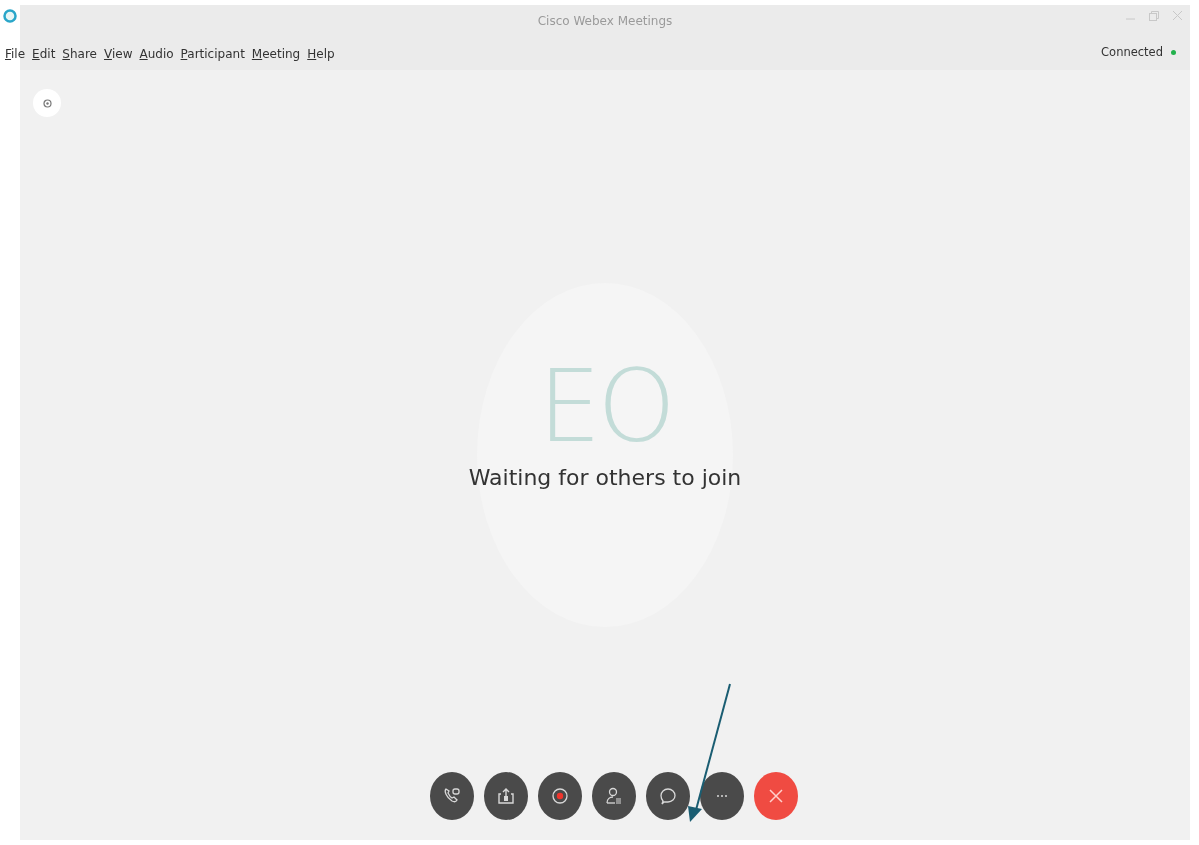 The height and width of the screenshot is (845, 1199). I want to click on audio-button, so click(452, 796).